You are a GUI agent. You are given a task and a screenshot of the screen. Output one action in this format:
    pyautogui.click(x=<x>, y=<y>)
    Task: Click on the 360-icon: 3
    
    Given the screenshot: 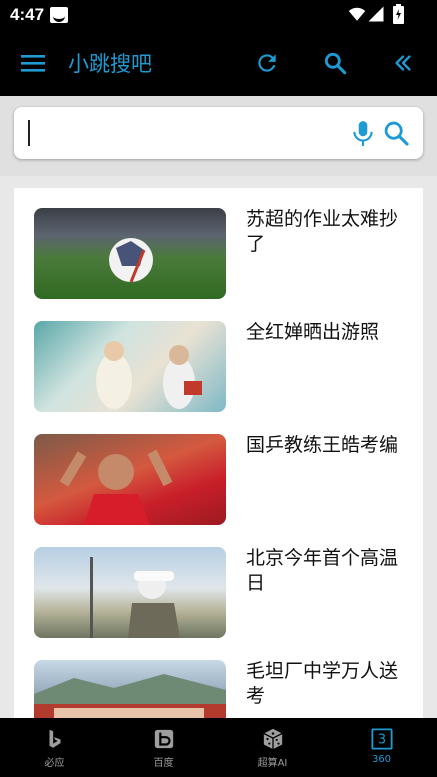 What is the action you would take?
    pyautogui.click(x=382, y=739)
    